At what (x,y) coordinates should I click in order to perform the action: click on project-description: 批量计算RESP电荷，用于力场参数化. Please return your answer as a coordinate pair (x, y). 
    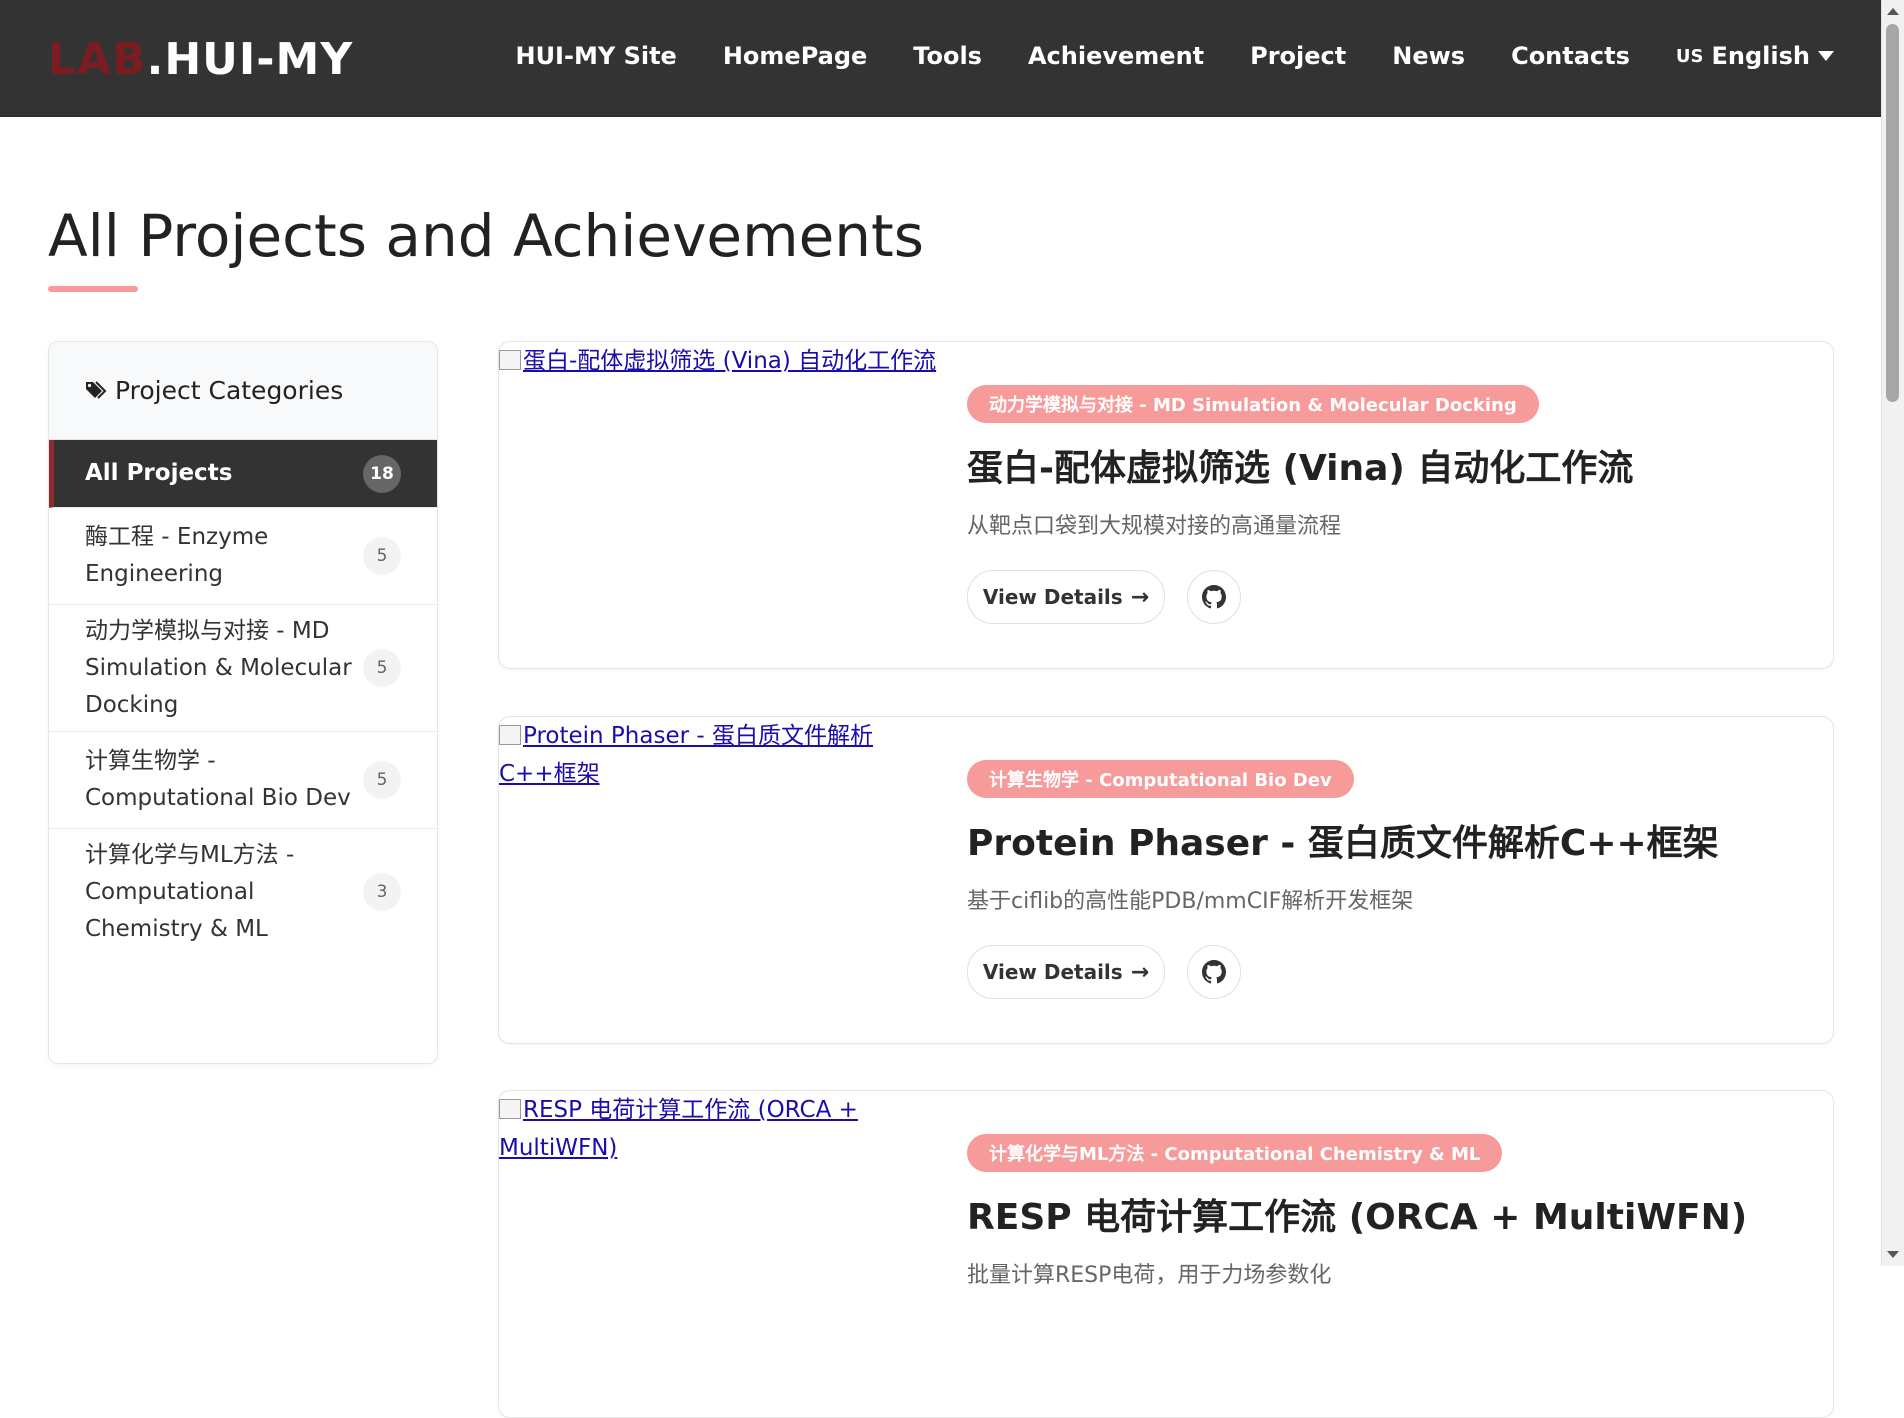
    Looking at the image, I should click on (1149, 1275).